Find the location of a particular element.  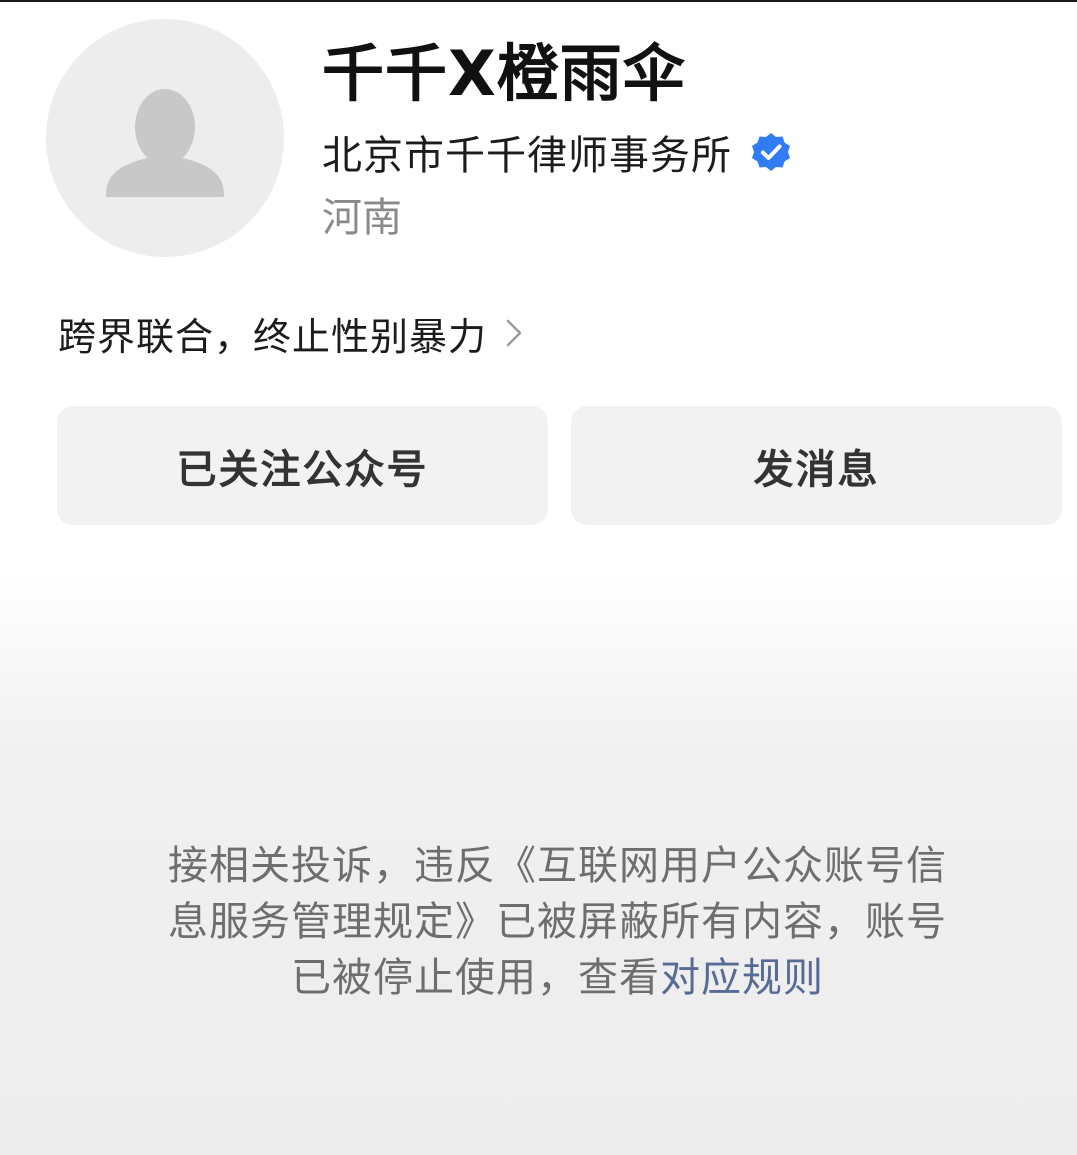

notice-line: 息服务管理规定》已被屏蔽所有内容，账号 is located at coordinates (557, 922).